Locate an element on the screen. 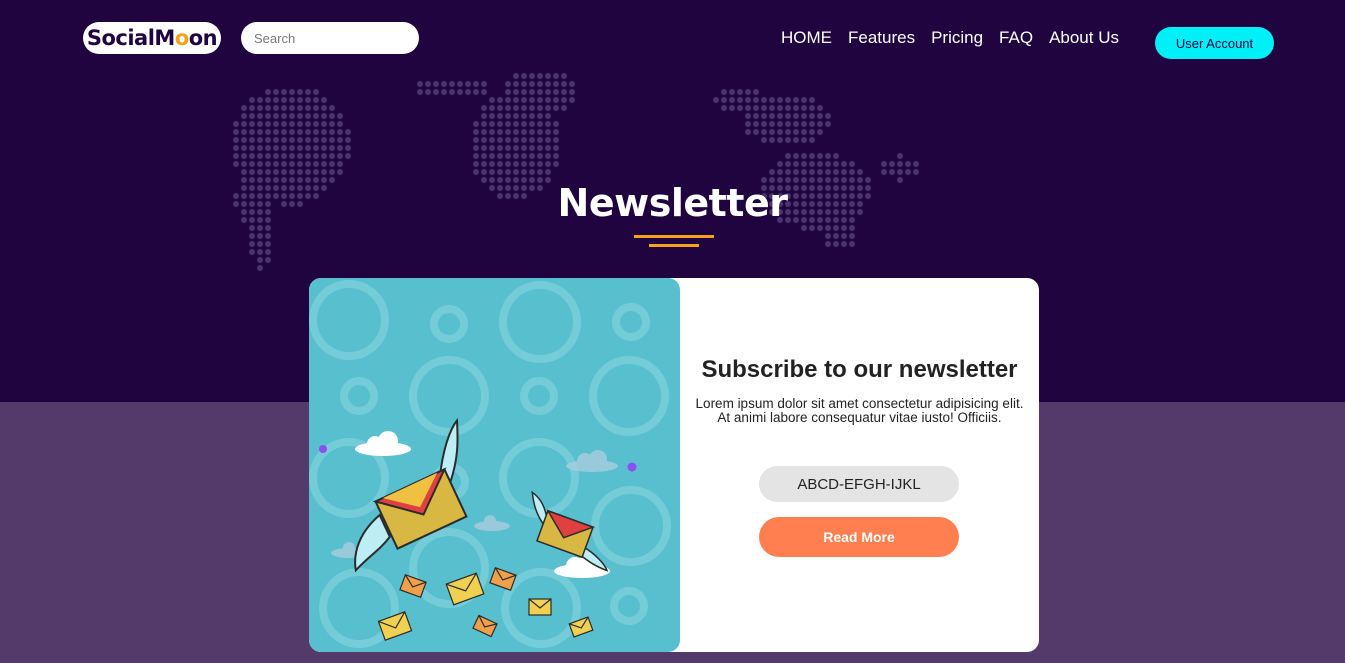 Image resolution: width=1345 pixels, height=663 pixels. logo-text-accent: o is located at coordinates (181, 38).